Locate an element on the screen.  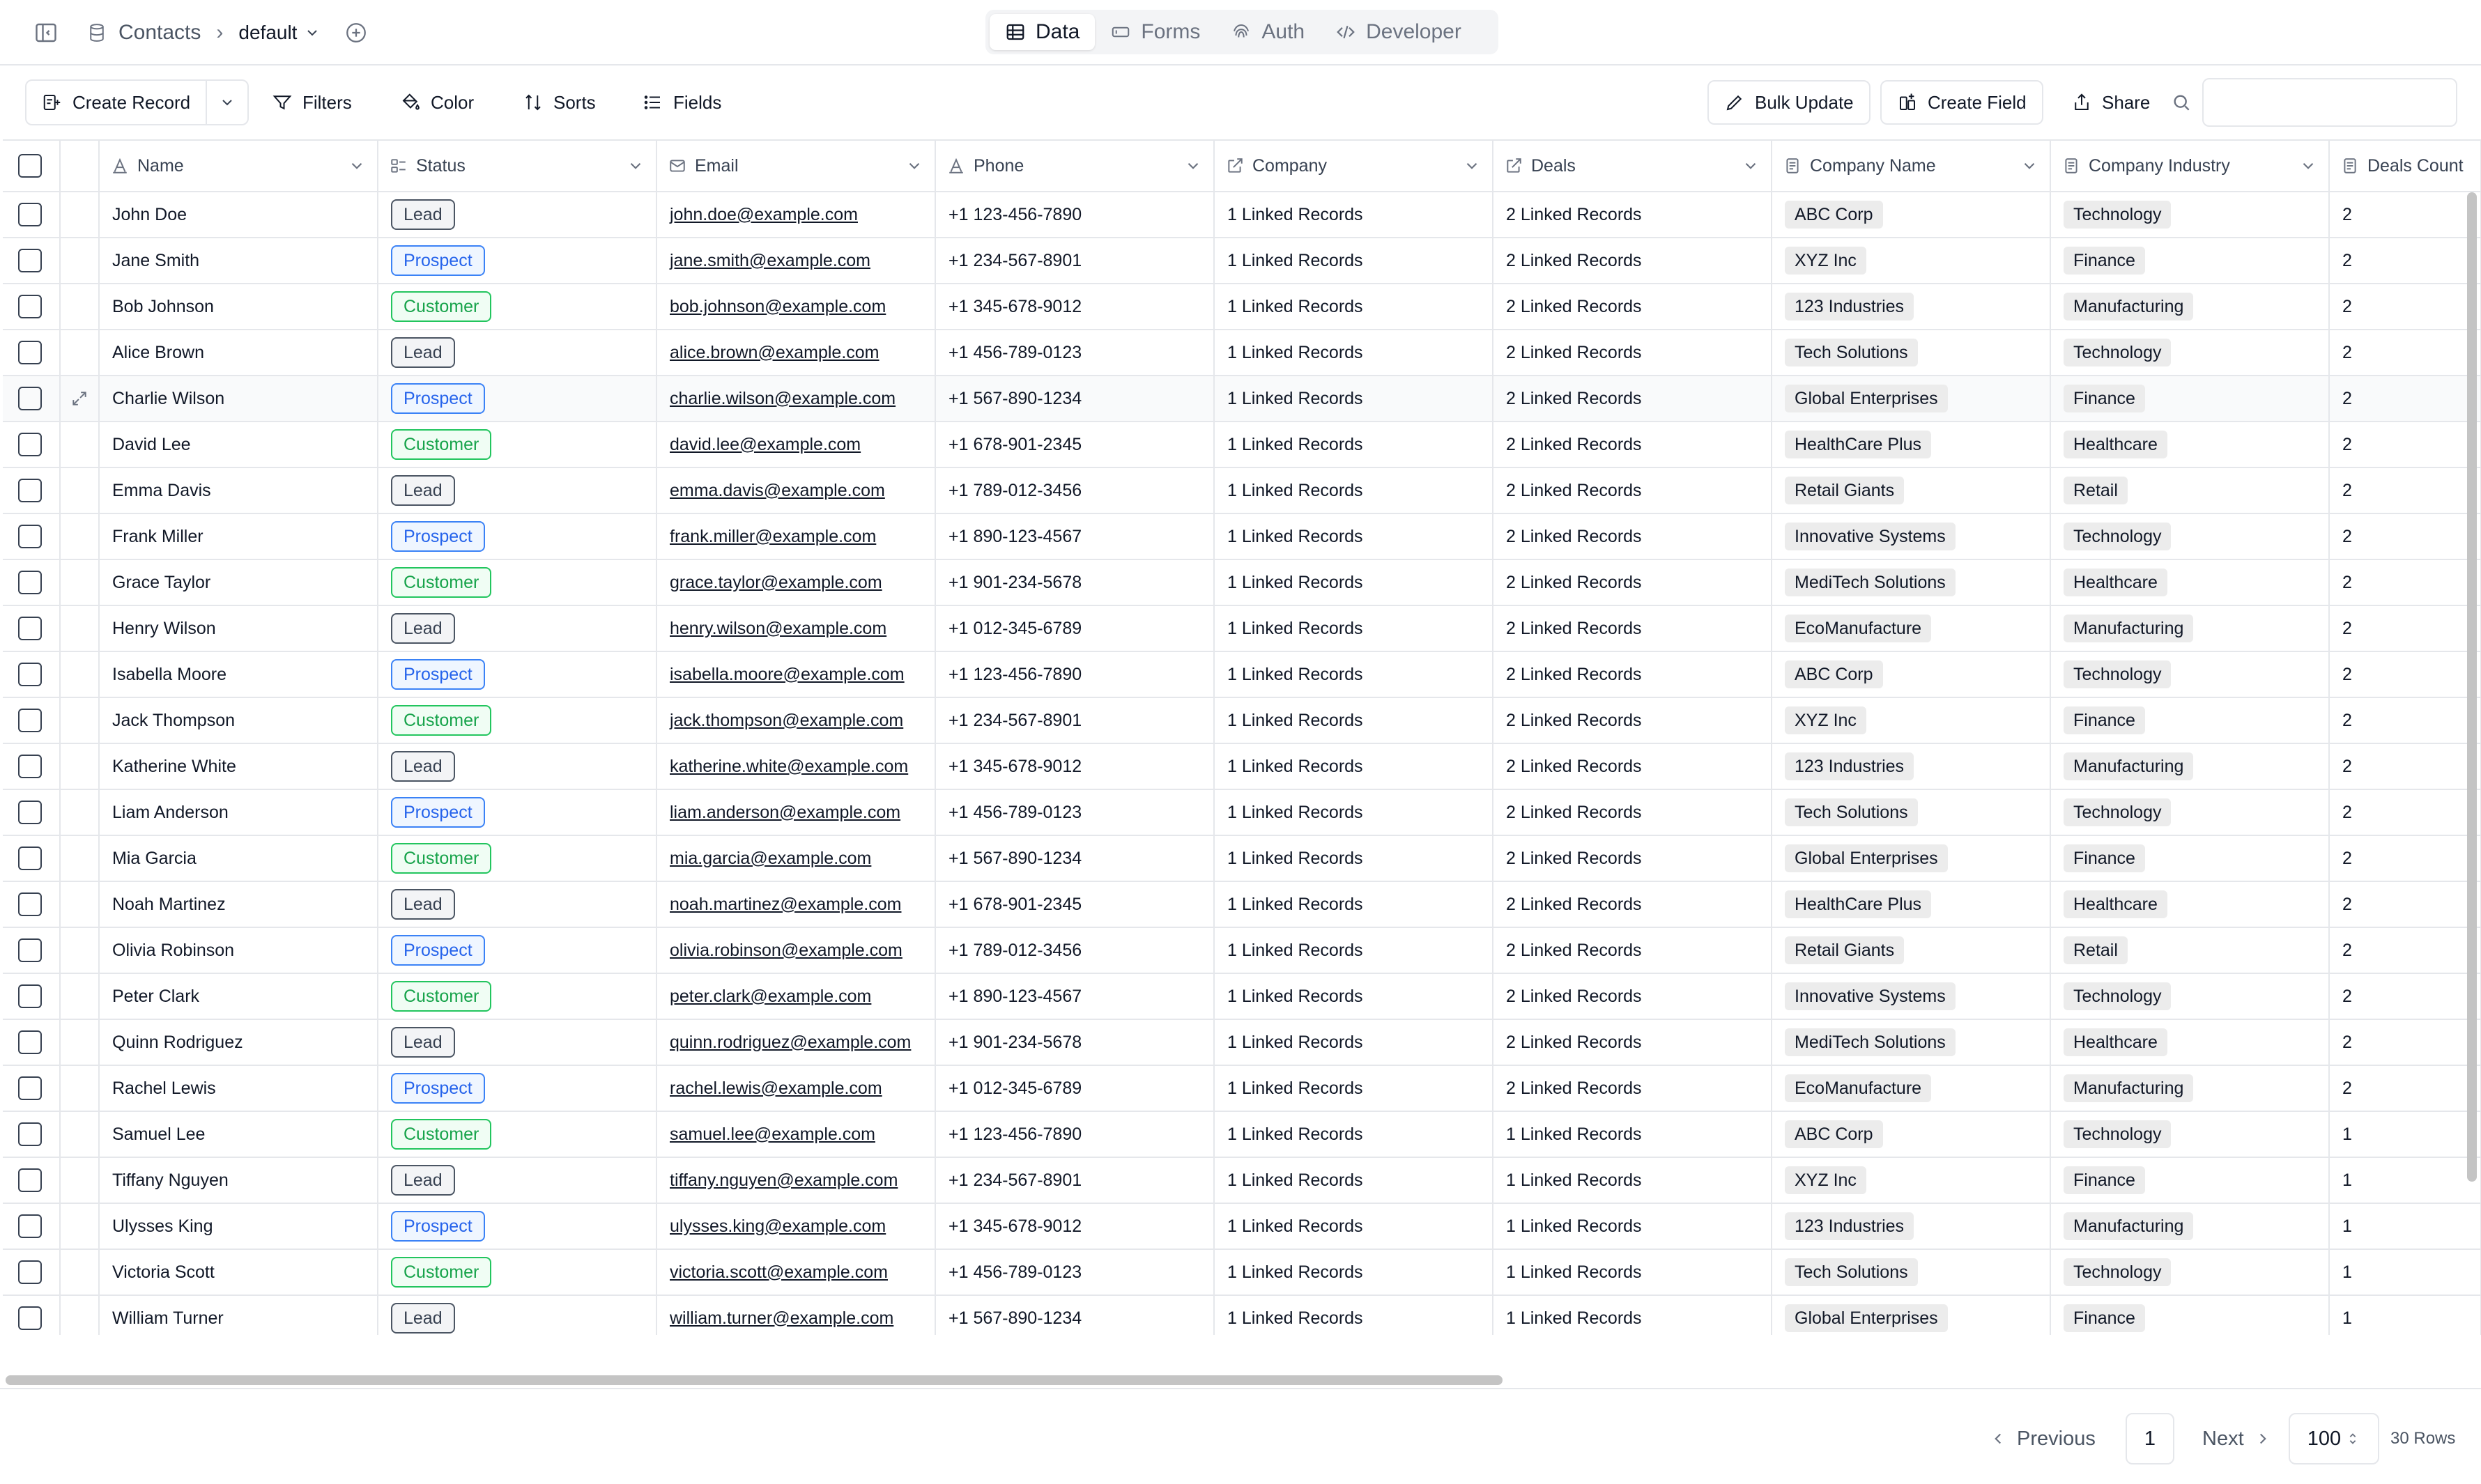
cell-company-name: XYZ Inc is located at coordinates (1912, 720).